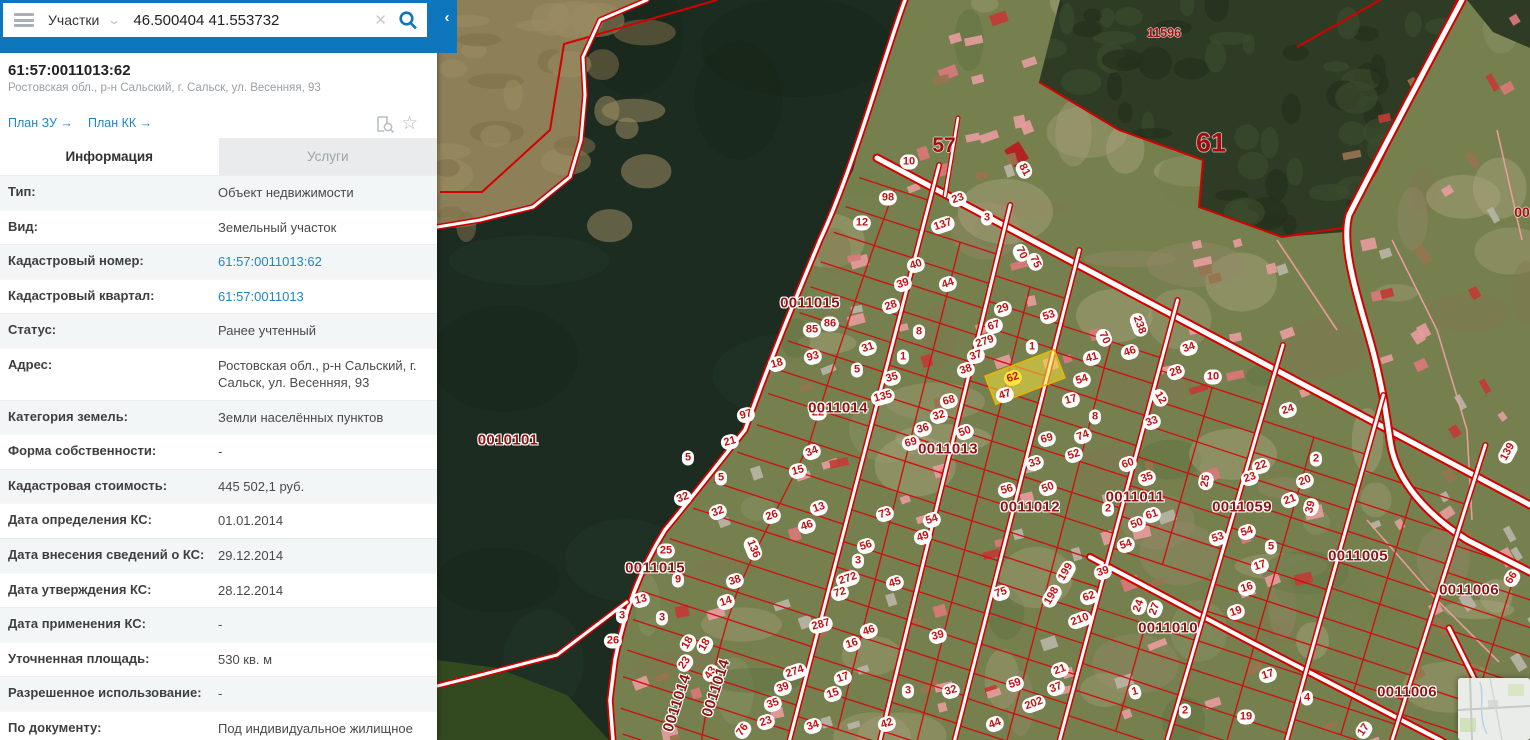 The image size is (1530, 740). Describe the element at coordinates (80, 589) in the screenshot. I see `info-row-label: Дата утверждения КС:` at that location.